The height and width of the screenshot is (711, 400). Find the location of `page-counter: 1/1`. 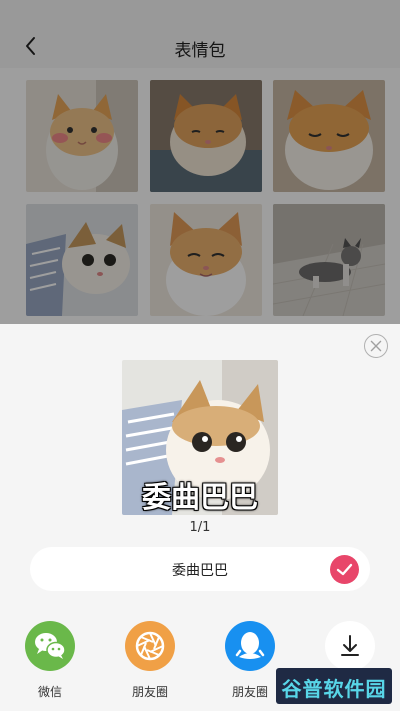

page-counter: 1/1 is located at coordinates (200, 527).